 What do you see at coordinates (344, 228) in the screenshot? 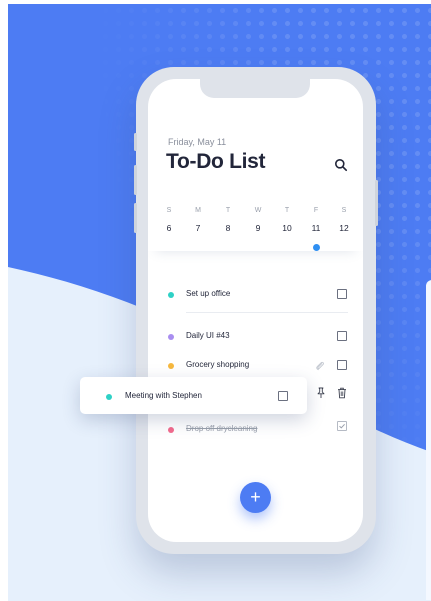
I see `day-number: 12` at bounding box center [344, 228].